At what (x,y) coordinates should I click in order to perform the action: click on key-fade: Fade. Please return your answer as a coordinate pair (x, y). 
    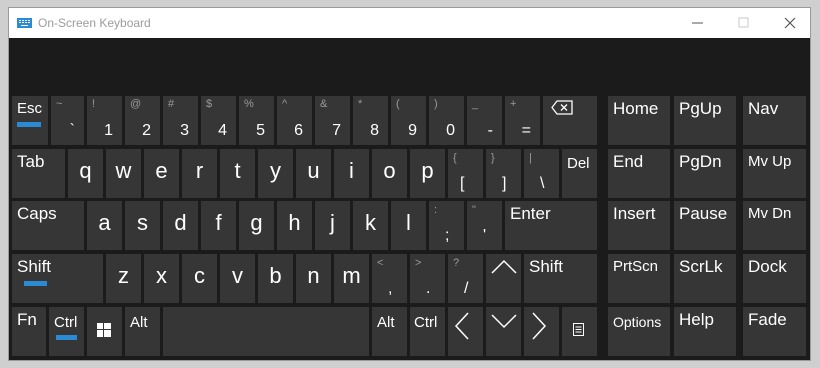
    Looking at the image, I should click on (774, 331).